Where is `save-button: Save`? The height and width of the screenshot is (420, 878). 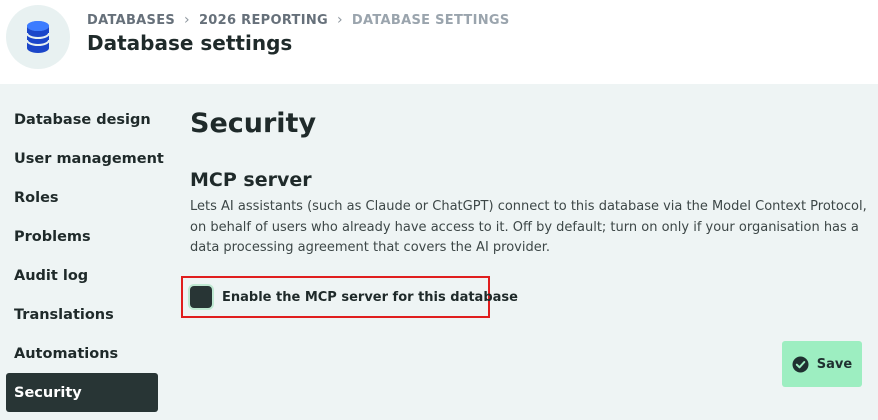
save-button: Save is located at coordinates (822, 364).